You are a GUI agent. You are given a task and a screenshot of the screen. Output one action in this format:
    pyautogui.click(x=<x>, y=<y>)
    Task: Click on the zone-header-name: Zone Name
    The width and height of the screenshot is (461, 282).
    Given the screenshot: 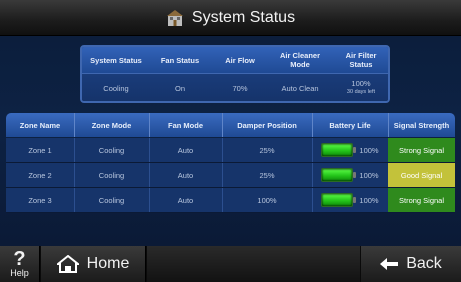 What is the action you would take?
    pyautogui.click(x=40, y=125)
    